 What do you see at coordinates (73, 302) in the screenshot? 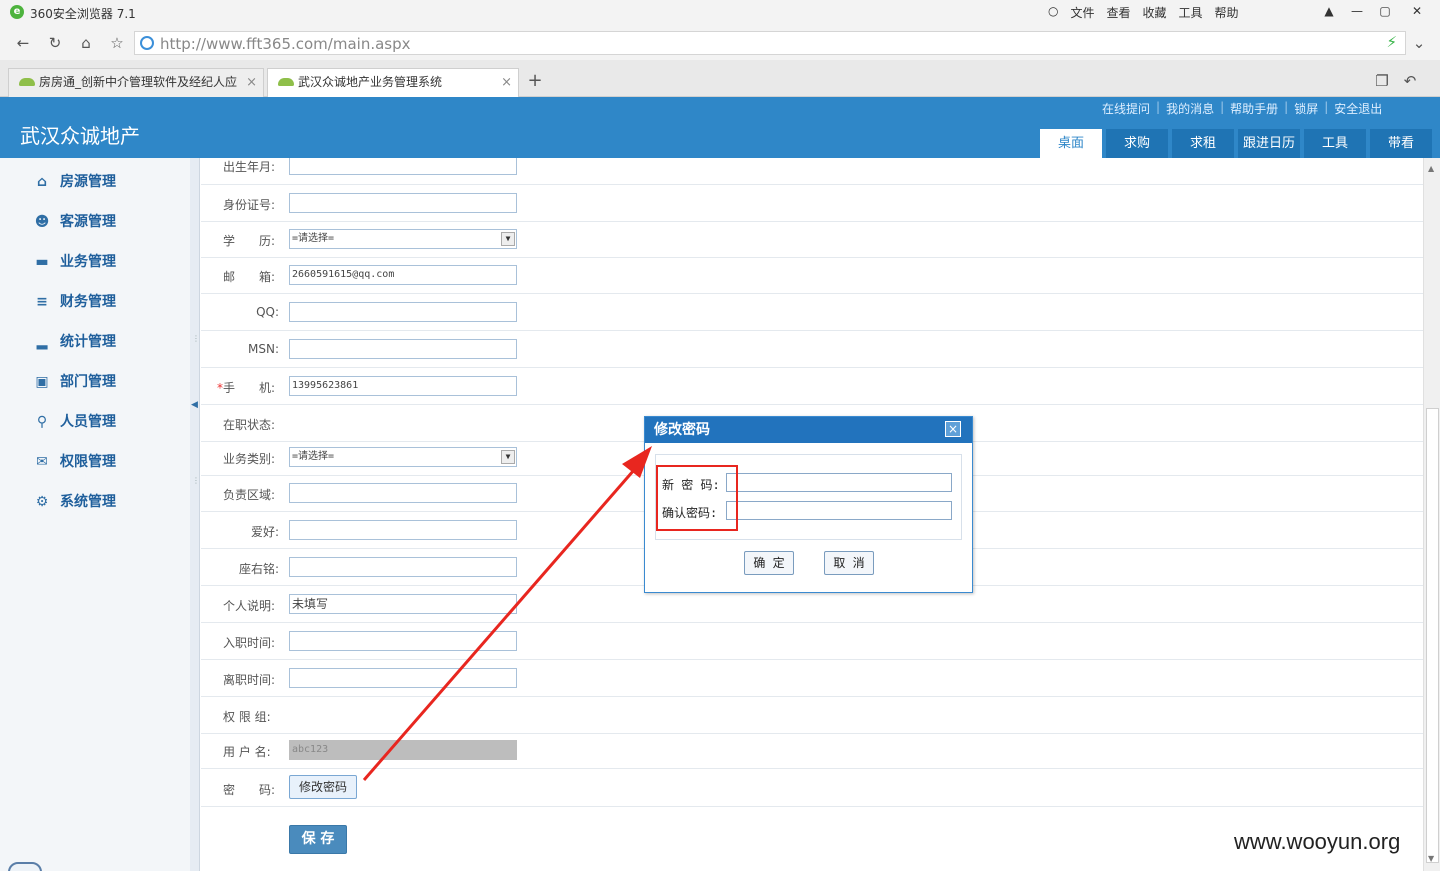
I see `sidebar-item-finance: ≡ 财务管理` at bounding box center [73, 302].